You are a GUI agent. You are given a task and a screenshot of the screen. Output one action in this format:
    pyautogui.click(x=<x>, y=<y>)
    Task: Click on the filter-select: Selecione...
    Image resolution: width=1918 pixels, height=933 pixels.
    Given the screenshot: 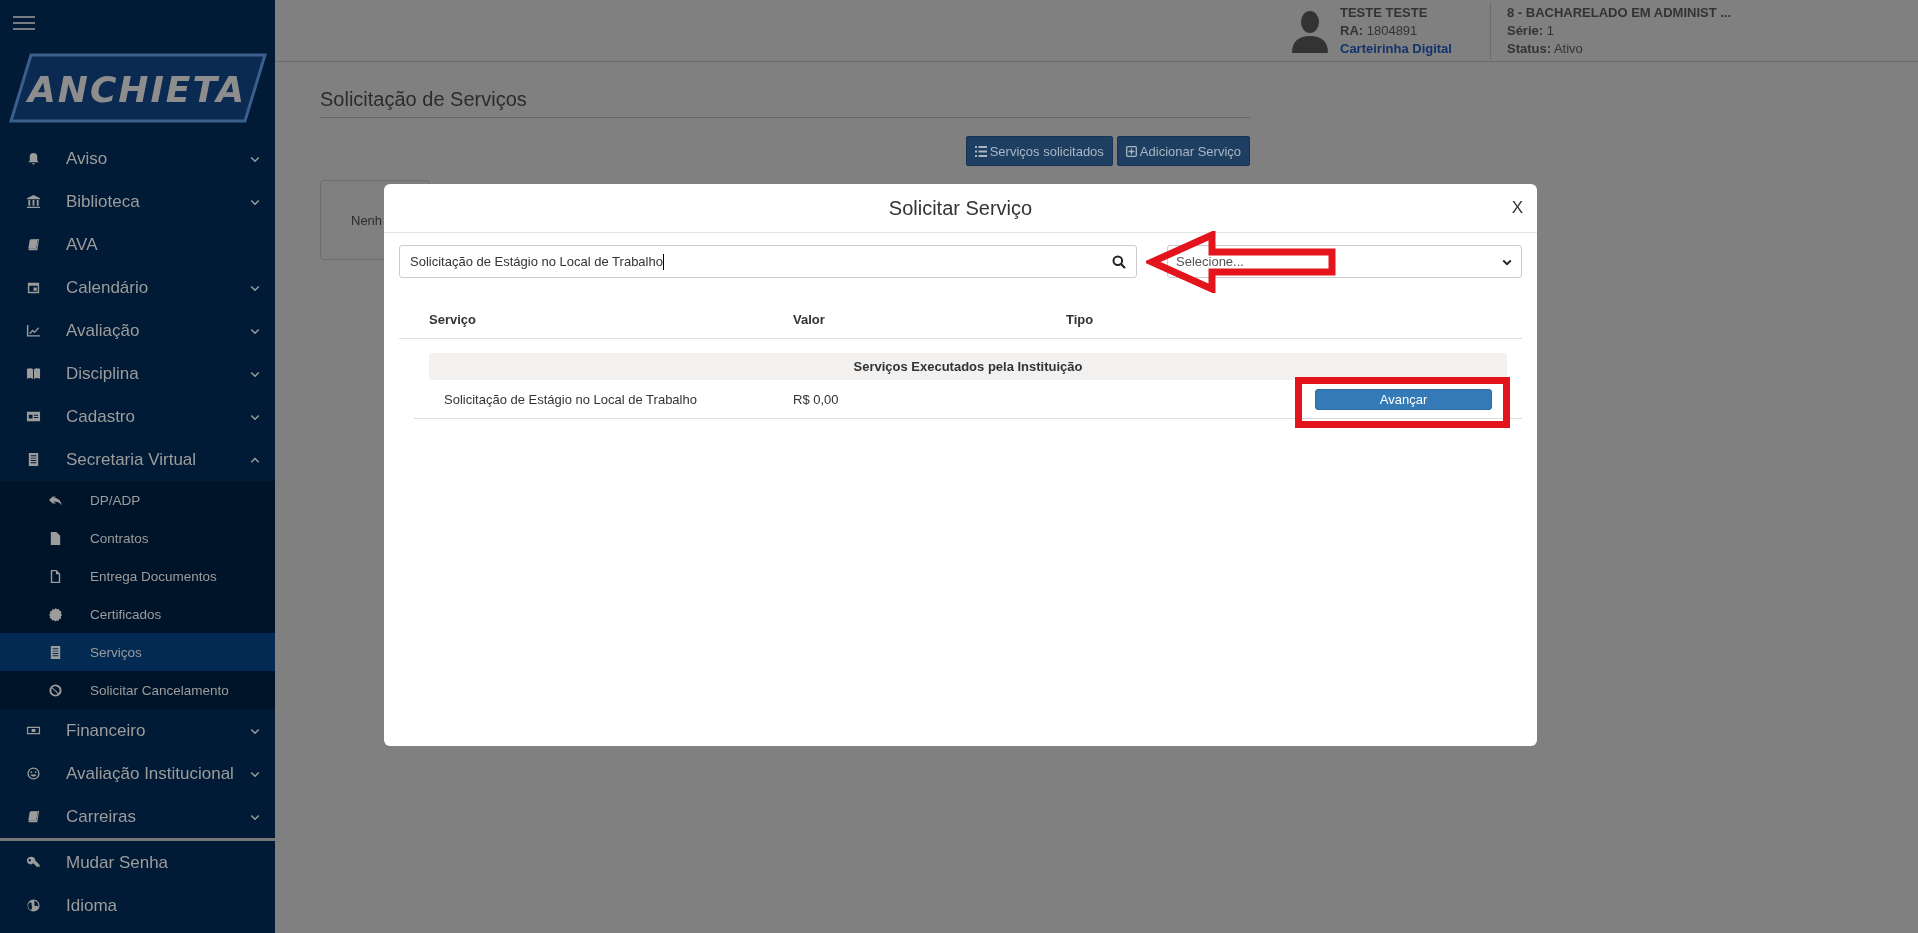 What is the action you would take?
    pyautogui.click(x=1344, y=261)
    